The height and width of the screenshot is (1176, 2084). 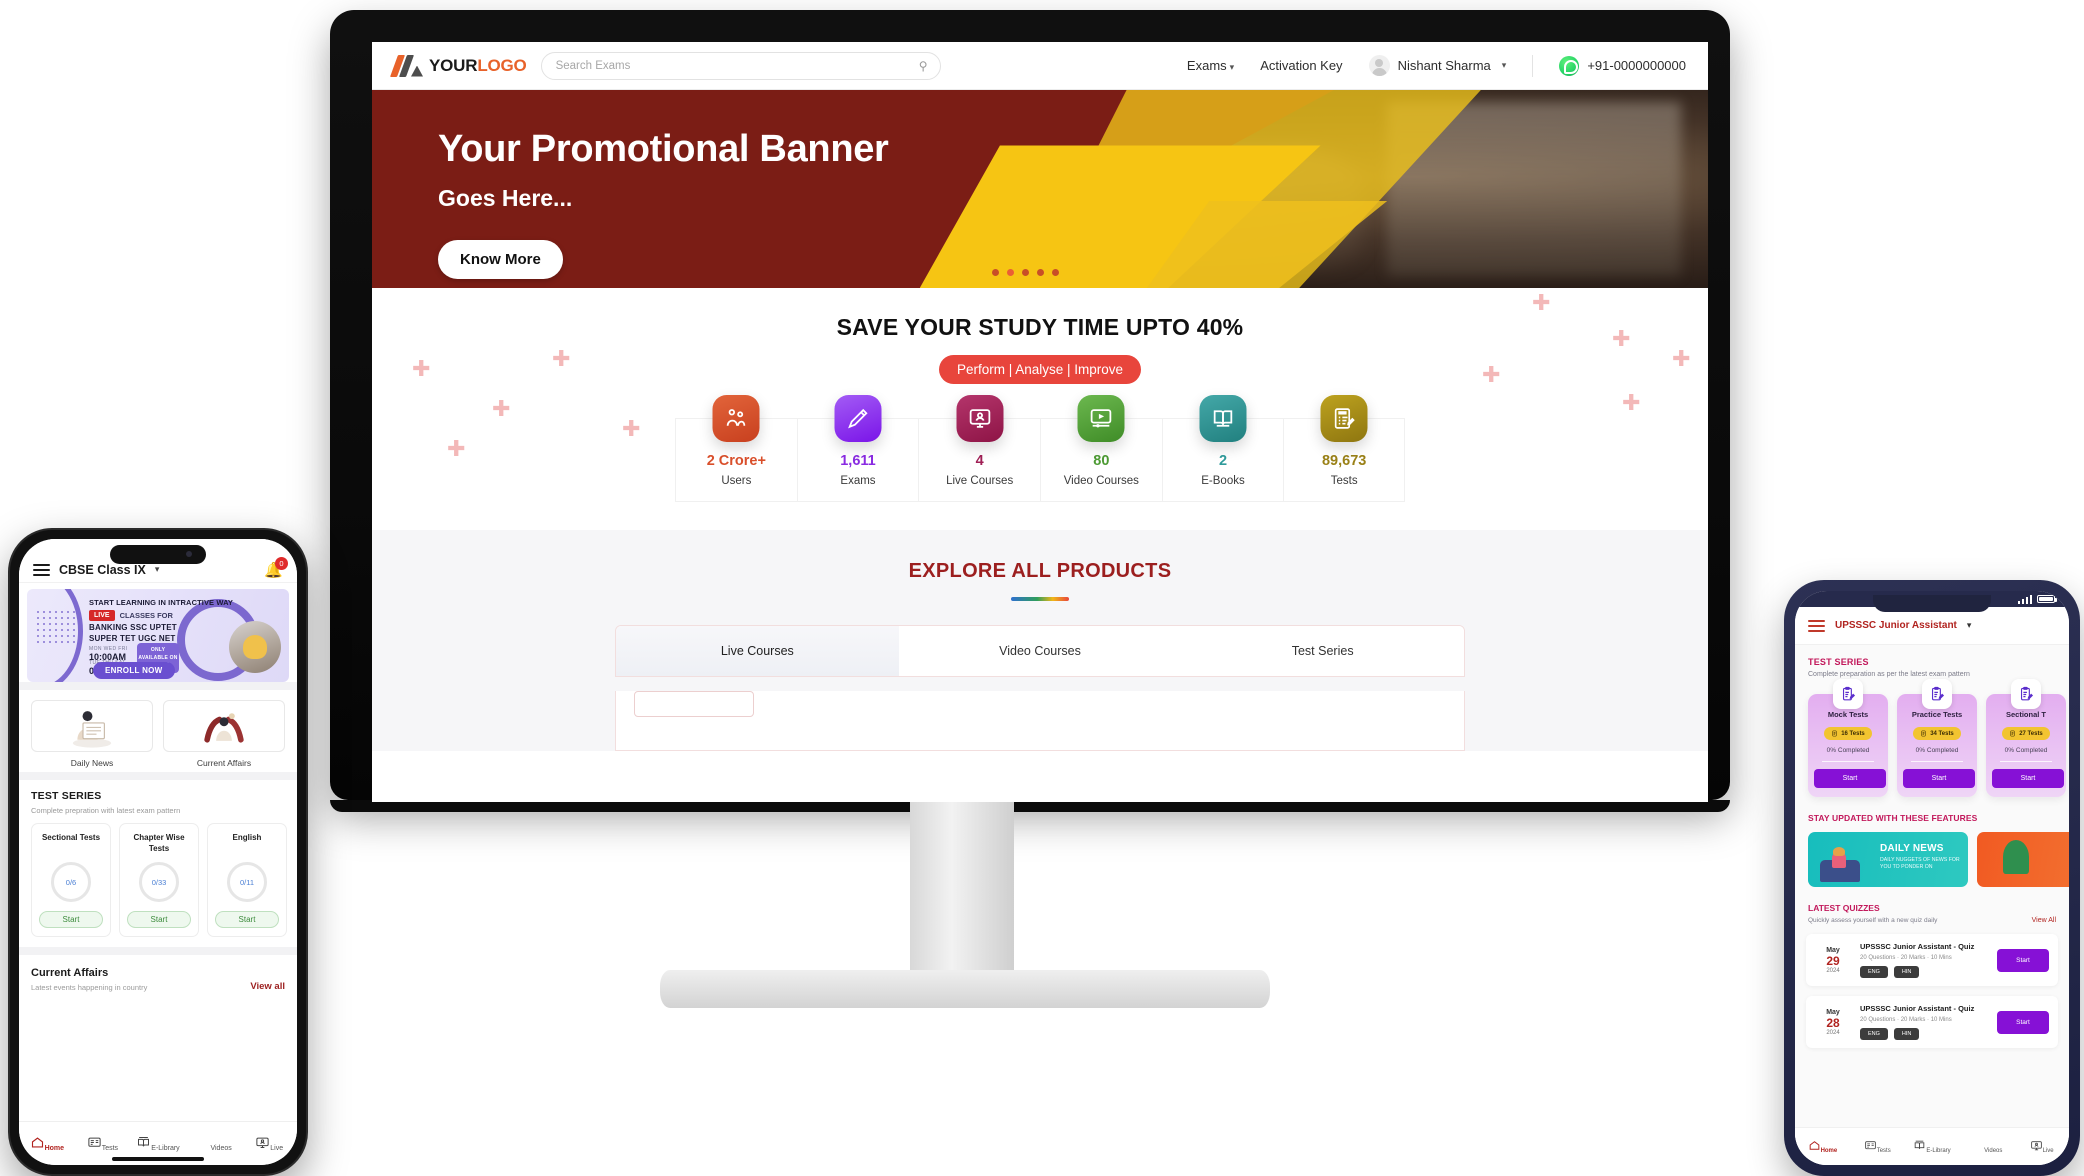 What do you see at coordinates (1322, 651) in the screenshot?
I see `tab-test-series: Test Series` at bounding box center [1322, 651].